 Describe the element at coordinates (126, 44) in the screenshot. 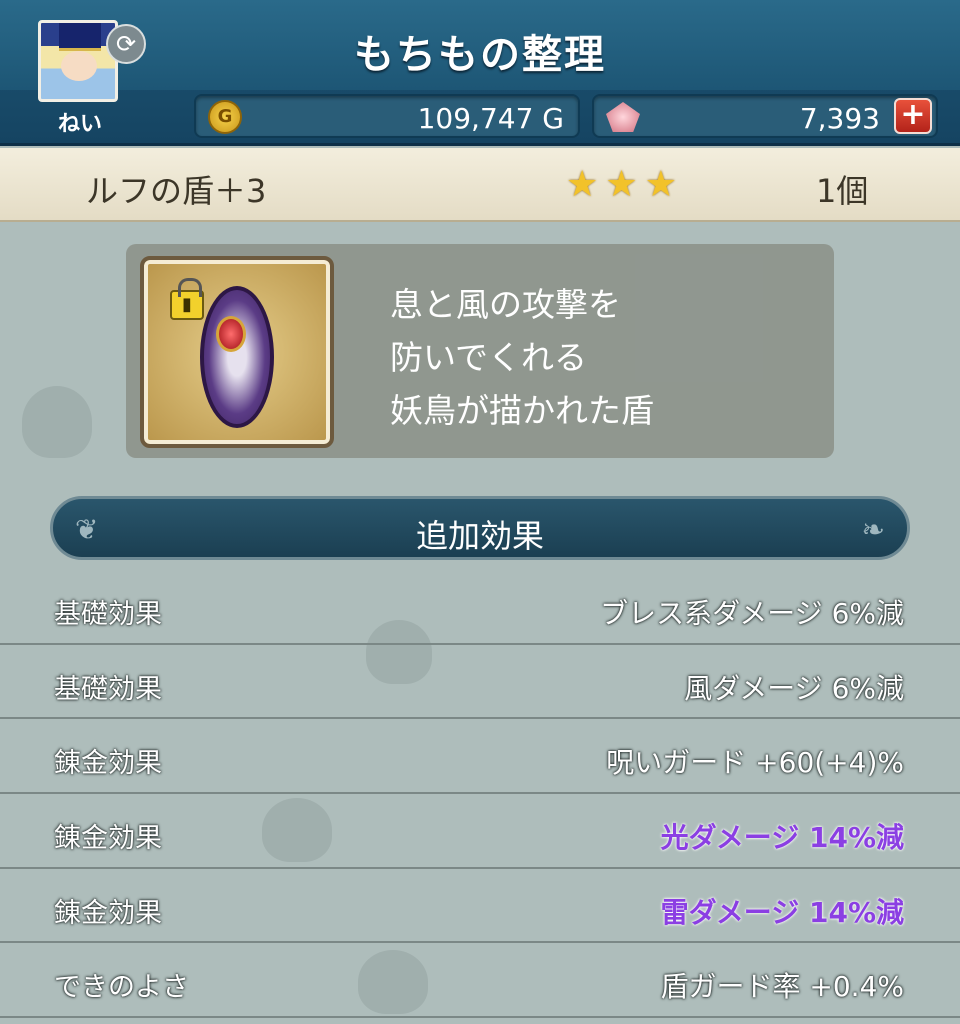

I see `swap-icon: ⟳` at that location.